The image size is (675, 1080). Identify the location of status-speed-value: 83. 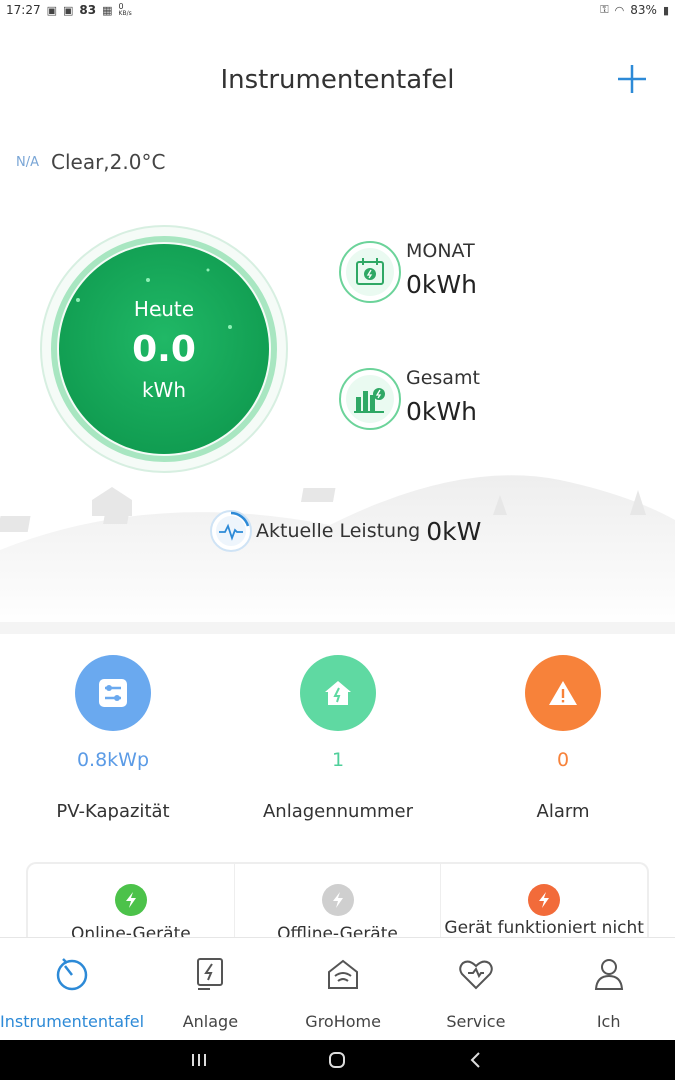
(88, 10).